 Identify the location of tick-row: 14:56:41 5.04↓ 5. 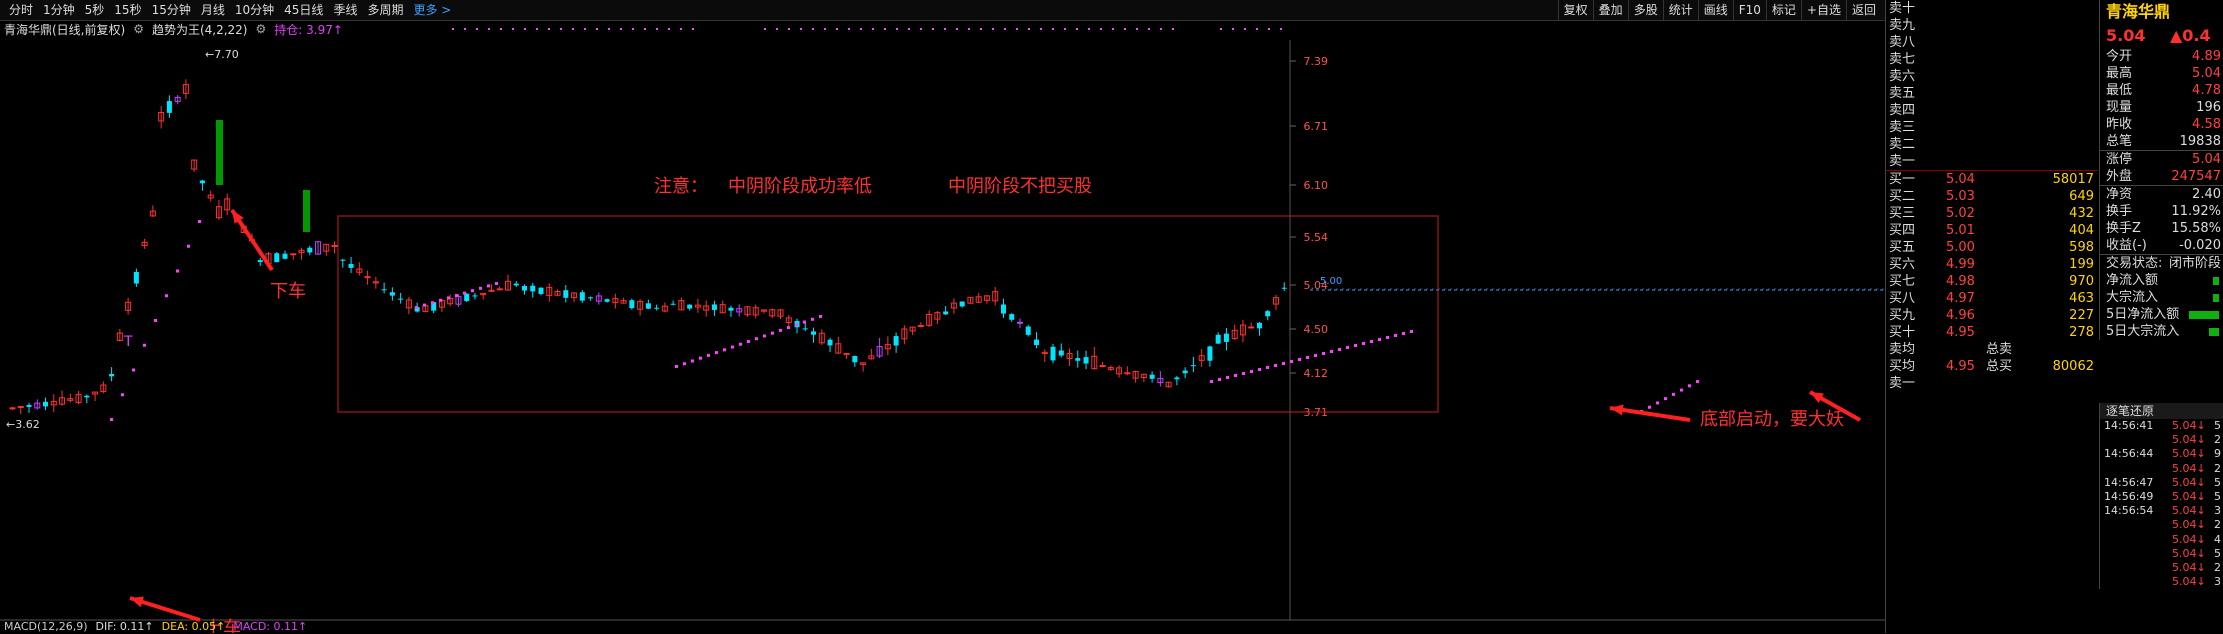
(2161, 426).